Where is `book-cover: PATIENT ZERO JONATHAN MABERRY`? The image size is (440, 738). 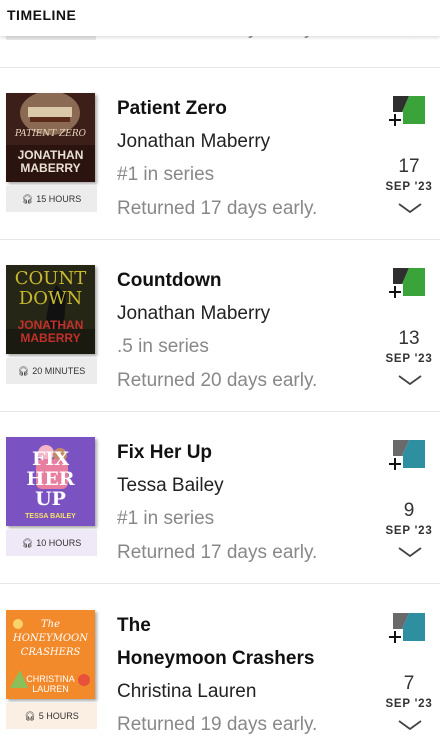 book-cover: PATIENT ZERO JONATHAN MABERRY is located at coordinates (50, 137).